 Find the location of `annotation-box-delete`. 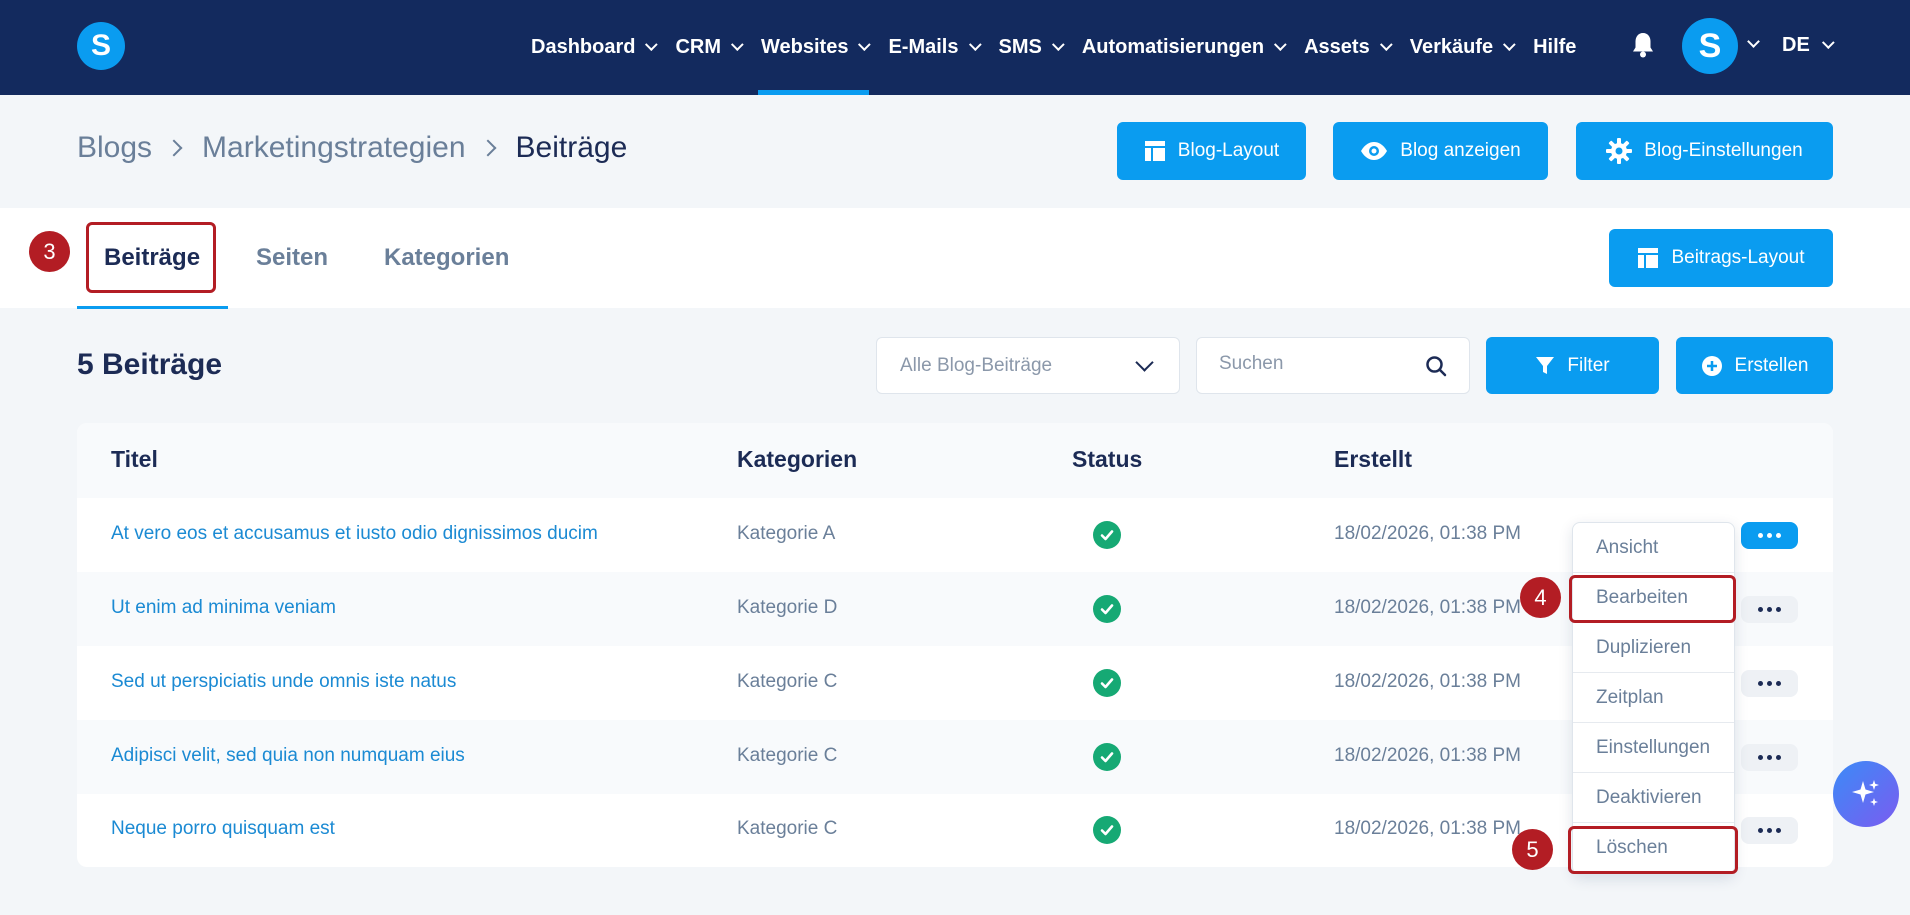

annotation-box-delete is located at coordinates (1653, 850).